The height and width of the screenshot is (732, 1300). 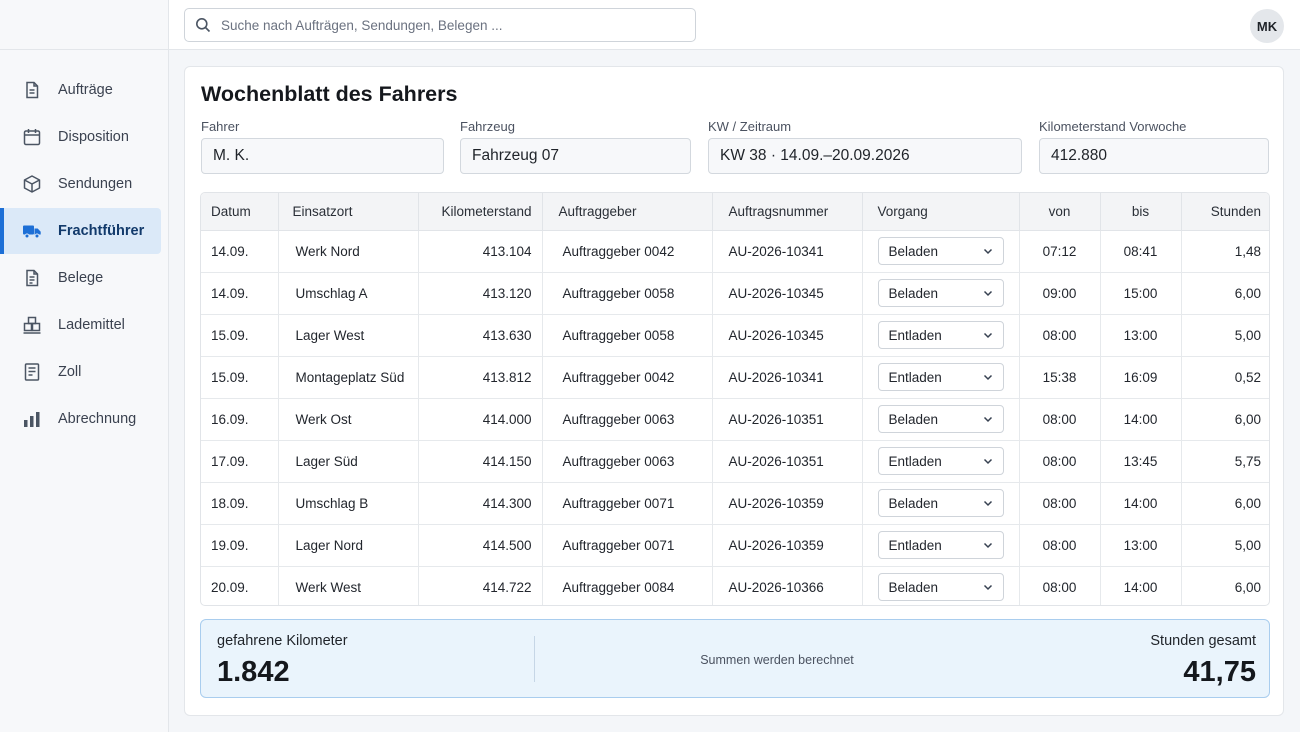 What do you see at coordinates (1060, 212) in the screenshot?
I see `column-header-von: von` at bounding box center [1060, 212].